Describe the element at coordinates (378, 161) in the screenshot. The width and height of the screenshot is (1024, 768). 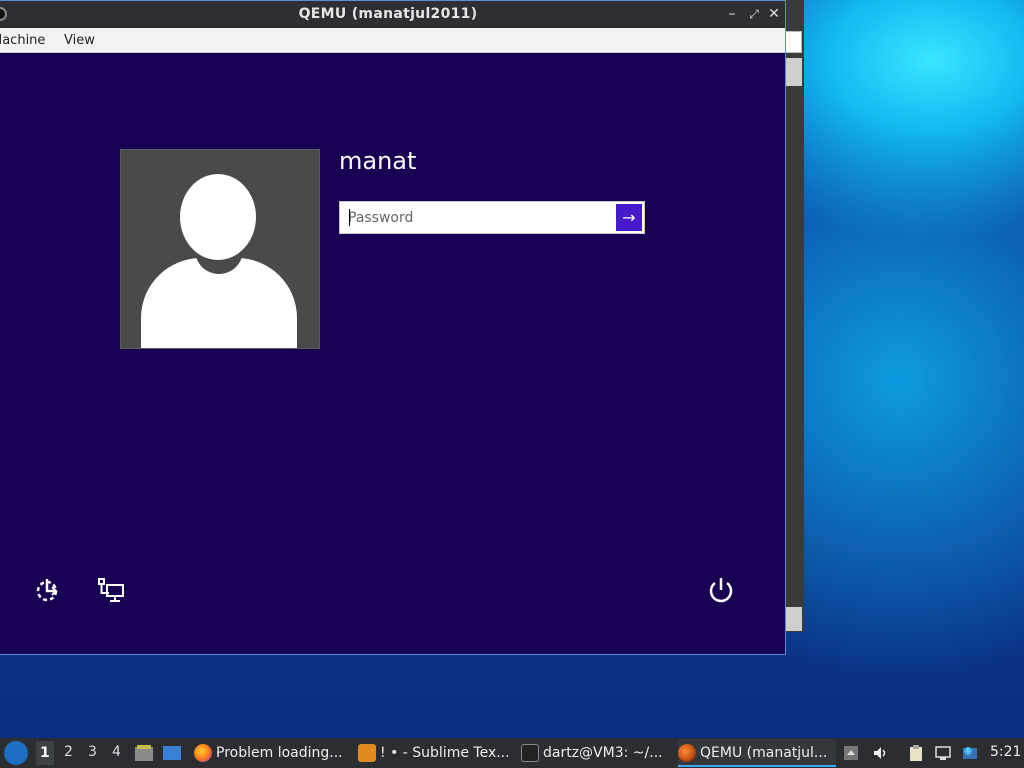
I see `username-label: manat` at that location.